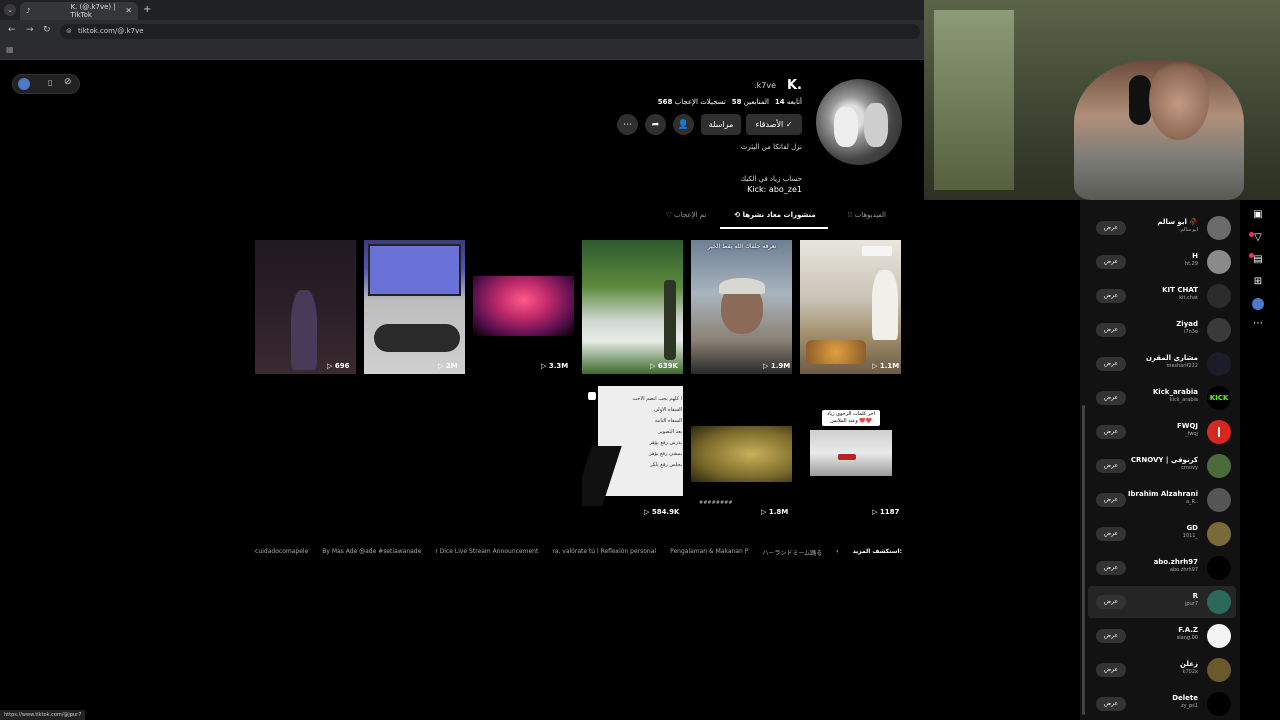  Describe the element at coordinates (859, 122) in the screenshot. I see `profile-avatar` at that location.